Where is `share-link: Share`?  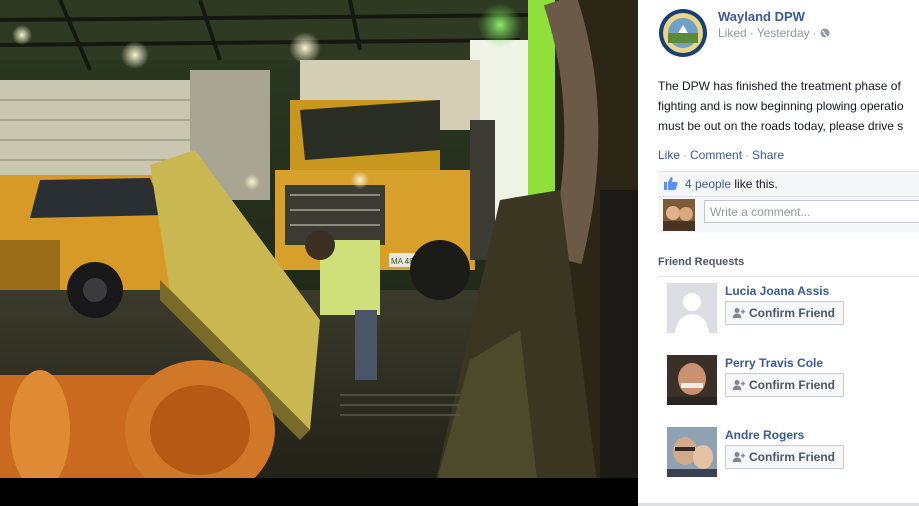 share-link: Share is located at coordinates (768, 155).